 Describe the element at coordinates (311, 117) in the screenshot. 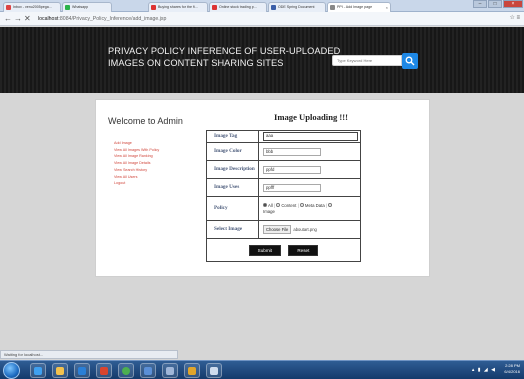

I see `form-title: Image Uploading !!!` at that location.